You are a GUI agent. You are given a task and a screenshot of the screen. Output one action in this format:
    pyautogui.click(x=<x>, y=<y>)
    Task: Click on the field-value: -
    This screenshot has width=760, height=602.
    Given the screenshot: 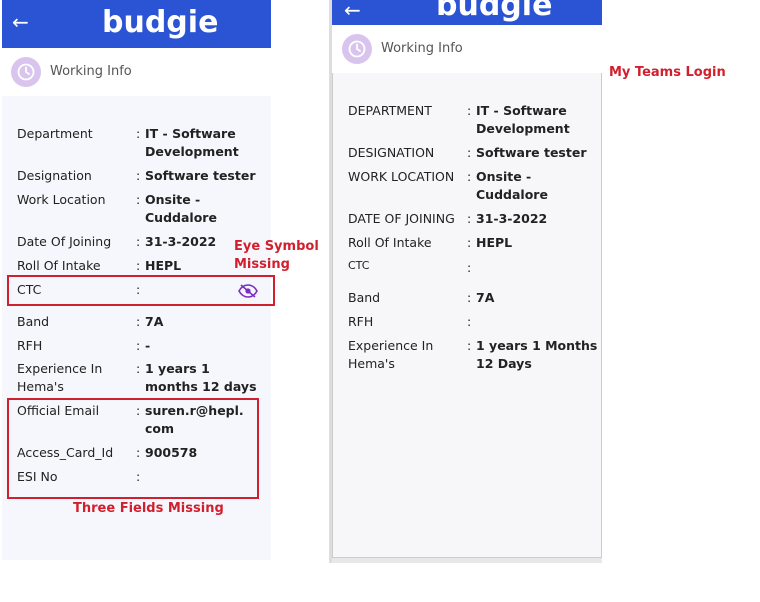 What is the action you would take?
    pyautogui.click(x=148, y=345)
    